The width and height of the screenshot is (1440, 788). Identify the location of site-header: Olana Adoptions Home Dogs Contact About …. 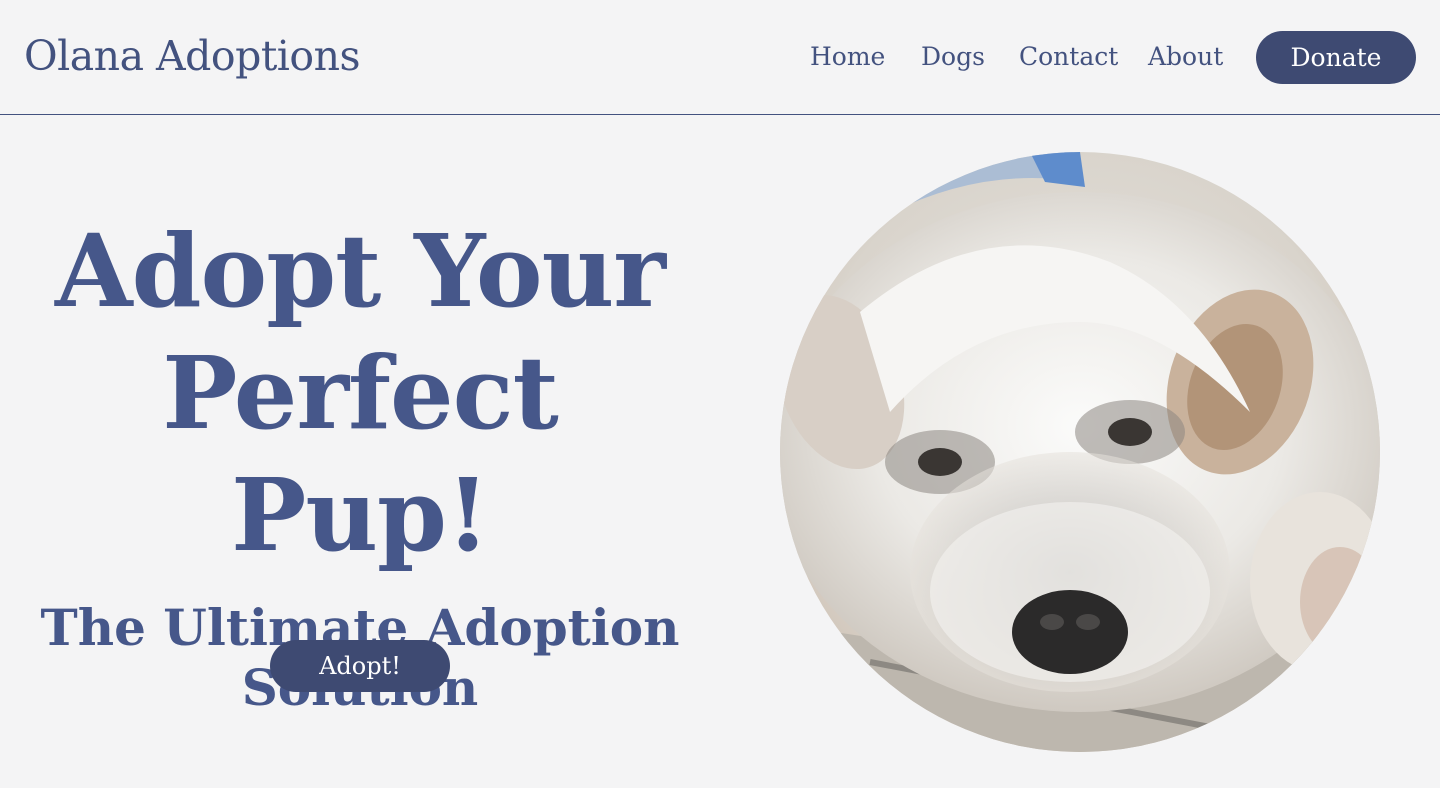
(720, 57).